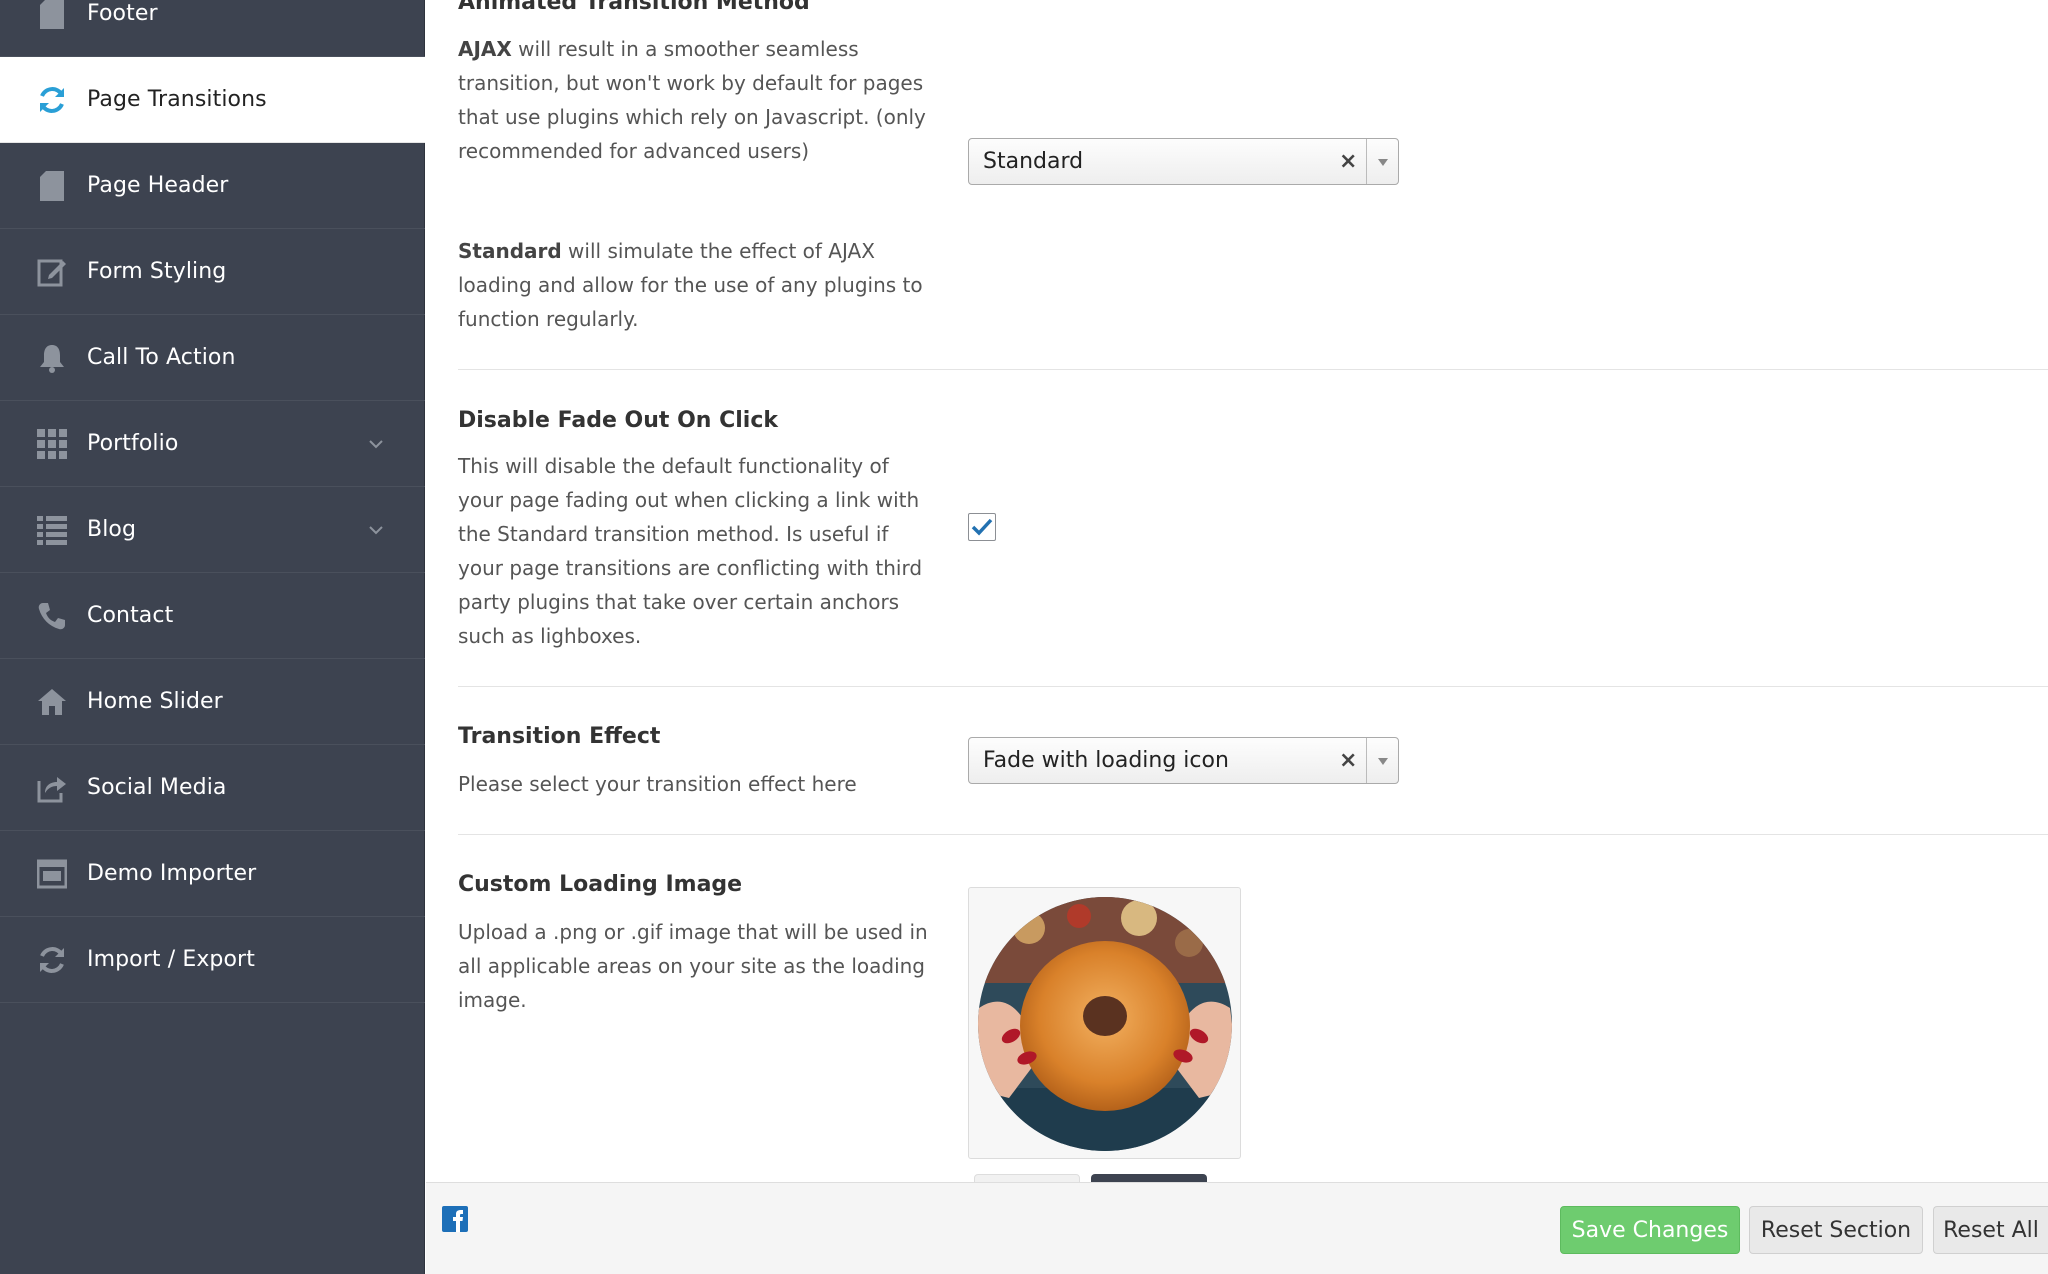 Image resolution: width=2048 pixels, height=1274 pixels. I want to click on sidebar-item-label: Contact, so click(130, 615).